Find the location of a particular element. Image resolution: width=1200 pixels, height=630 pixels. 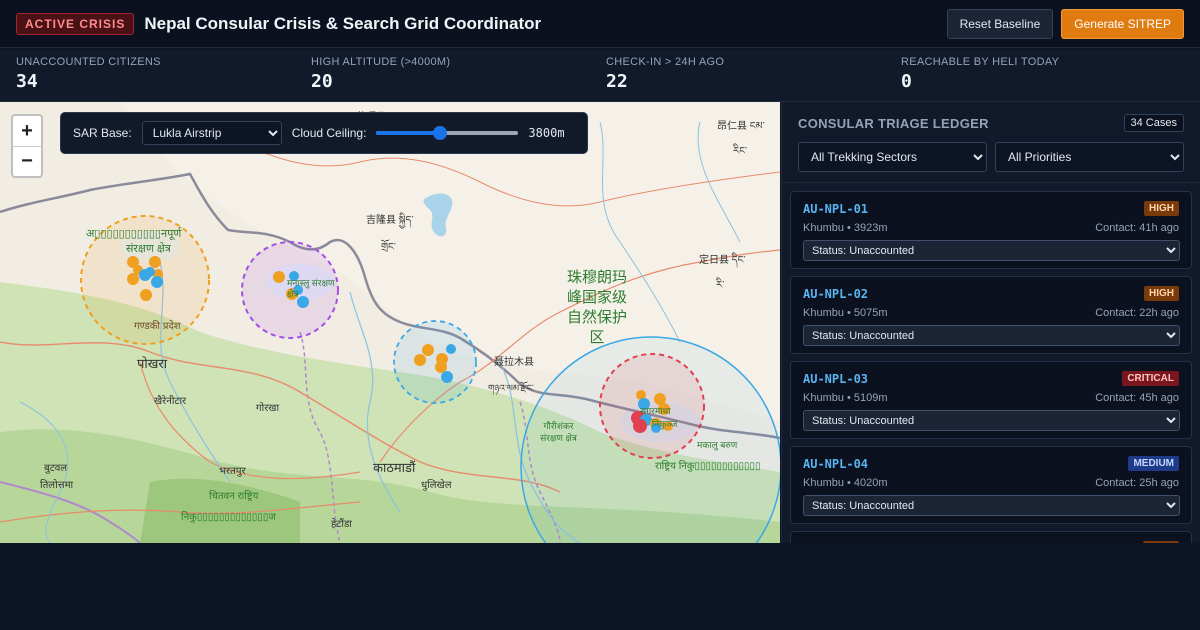

cloud-ceiling-slider is located at coordinates (447, 133).